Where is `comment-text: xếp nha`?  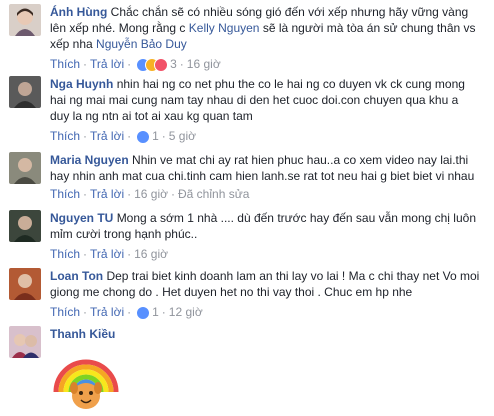 comment-text: xếp nha is located at coordinates (73, 44).